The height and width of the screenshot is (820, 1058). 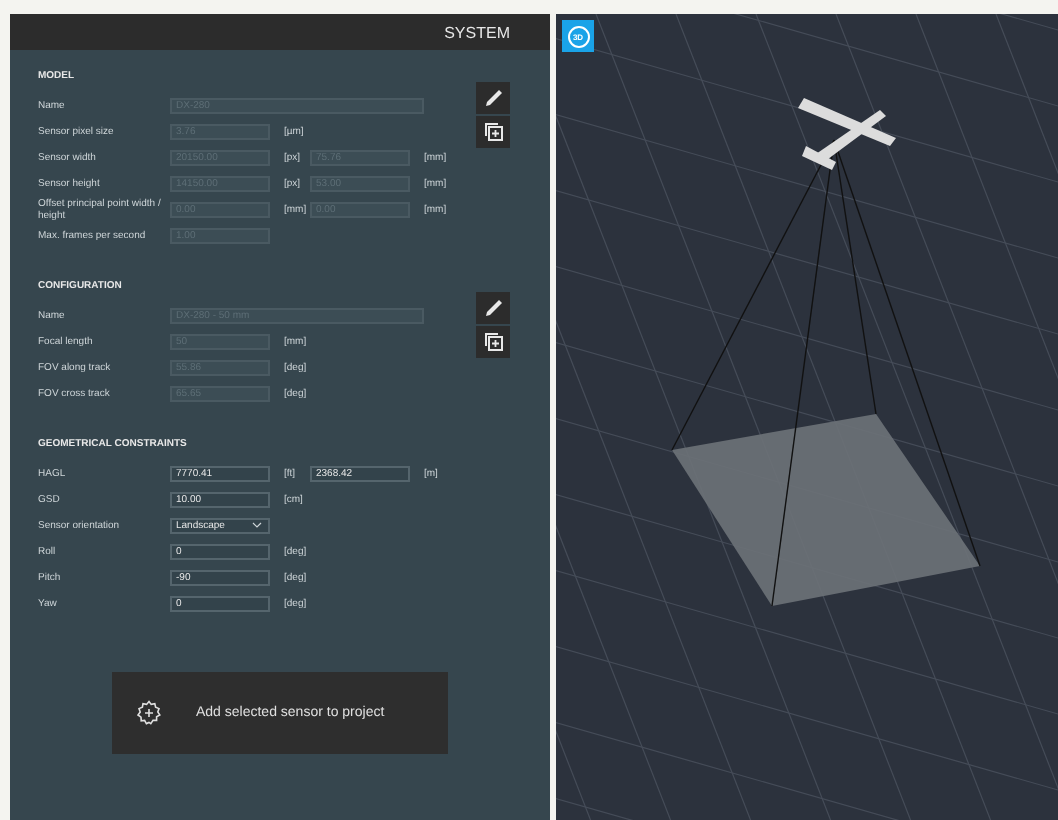 I want to click on panel-title: SYSTEM, so click(x=477, y=32).